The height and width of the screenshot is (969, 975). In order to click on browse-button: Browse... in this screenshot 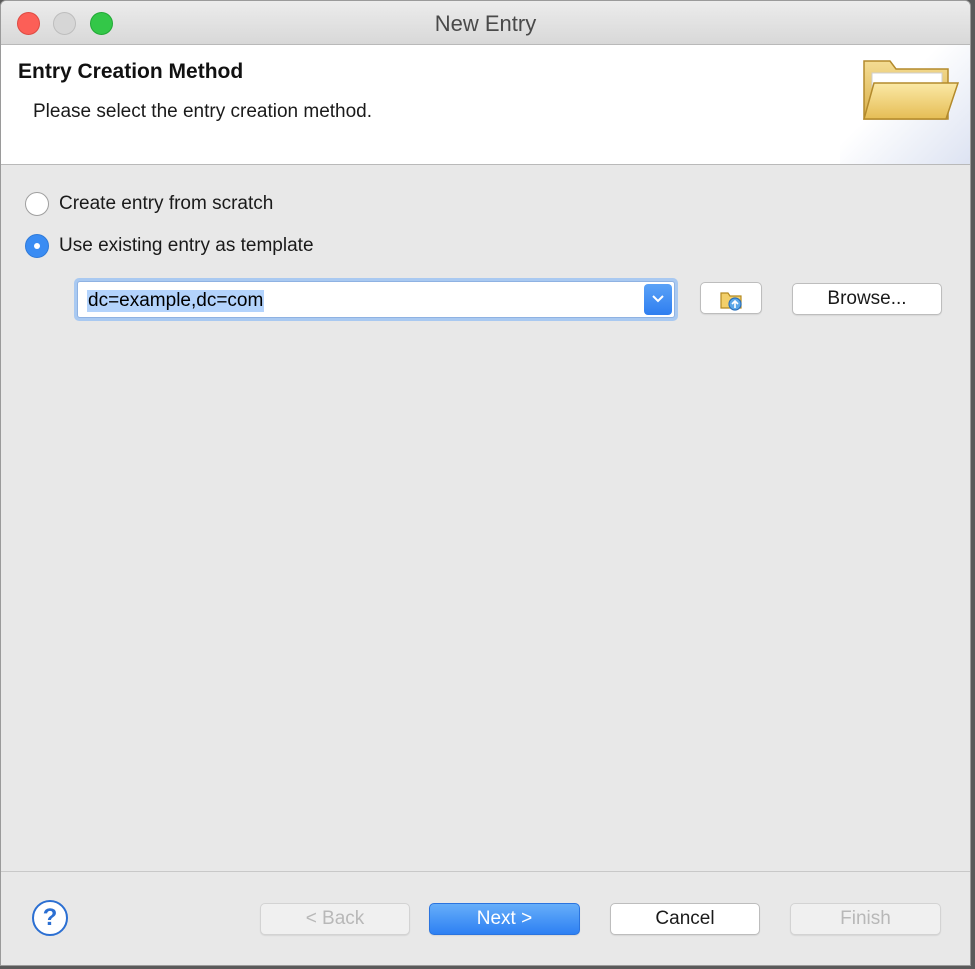, I will do `click(867, 299)`.